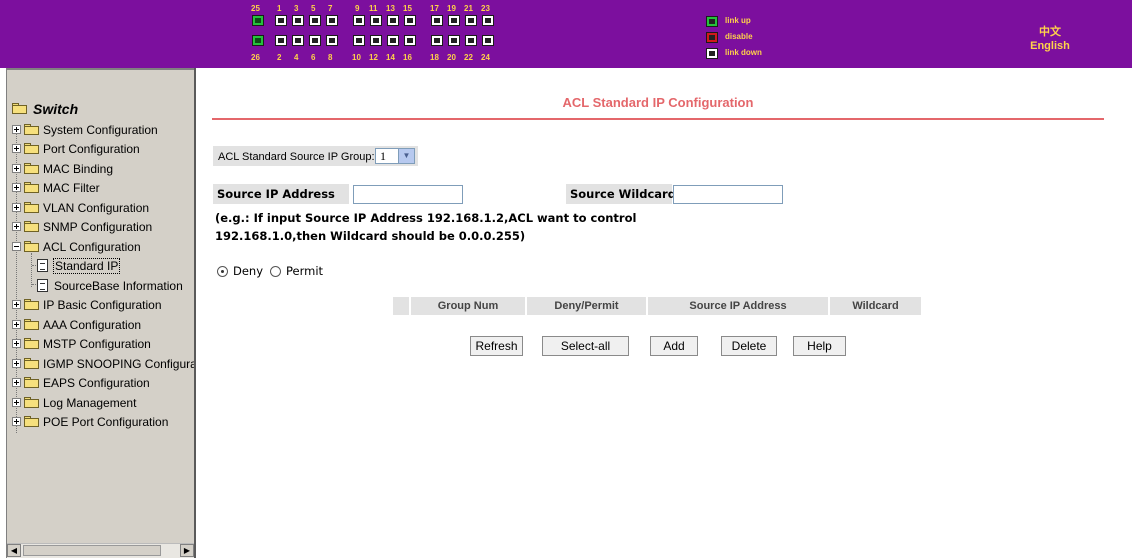 Image resolution: width=1132 pixels, height=558 pixels. What do you see at coordinates (454, 20) in the screenshot?
I see `port-19-icon` at bounding box center [454, 20].